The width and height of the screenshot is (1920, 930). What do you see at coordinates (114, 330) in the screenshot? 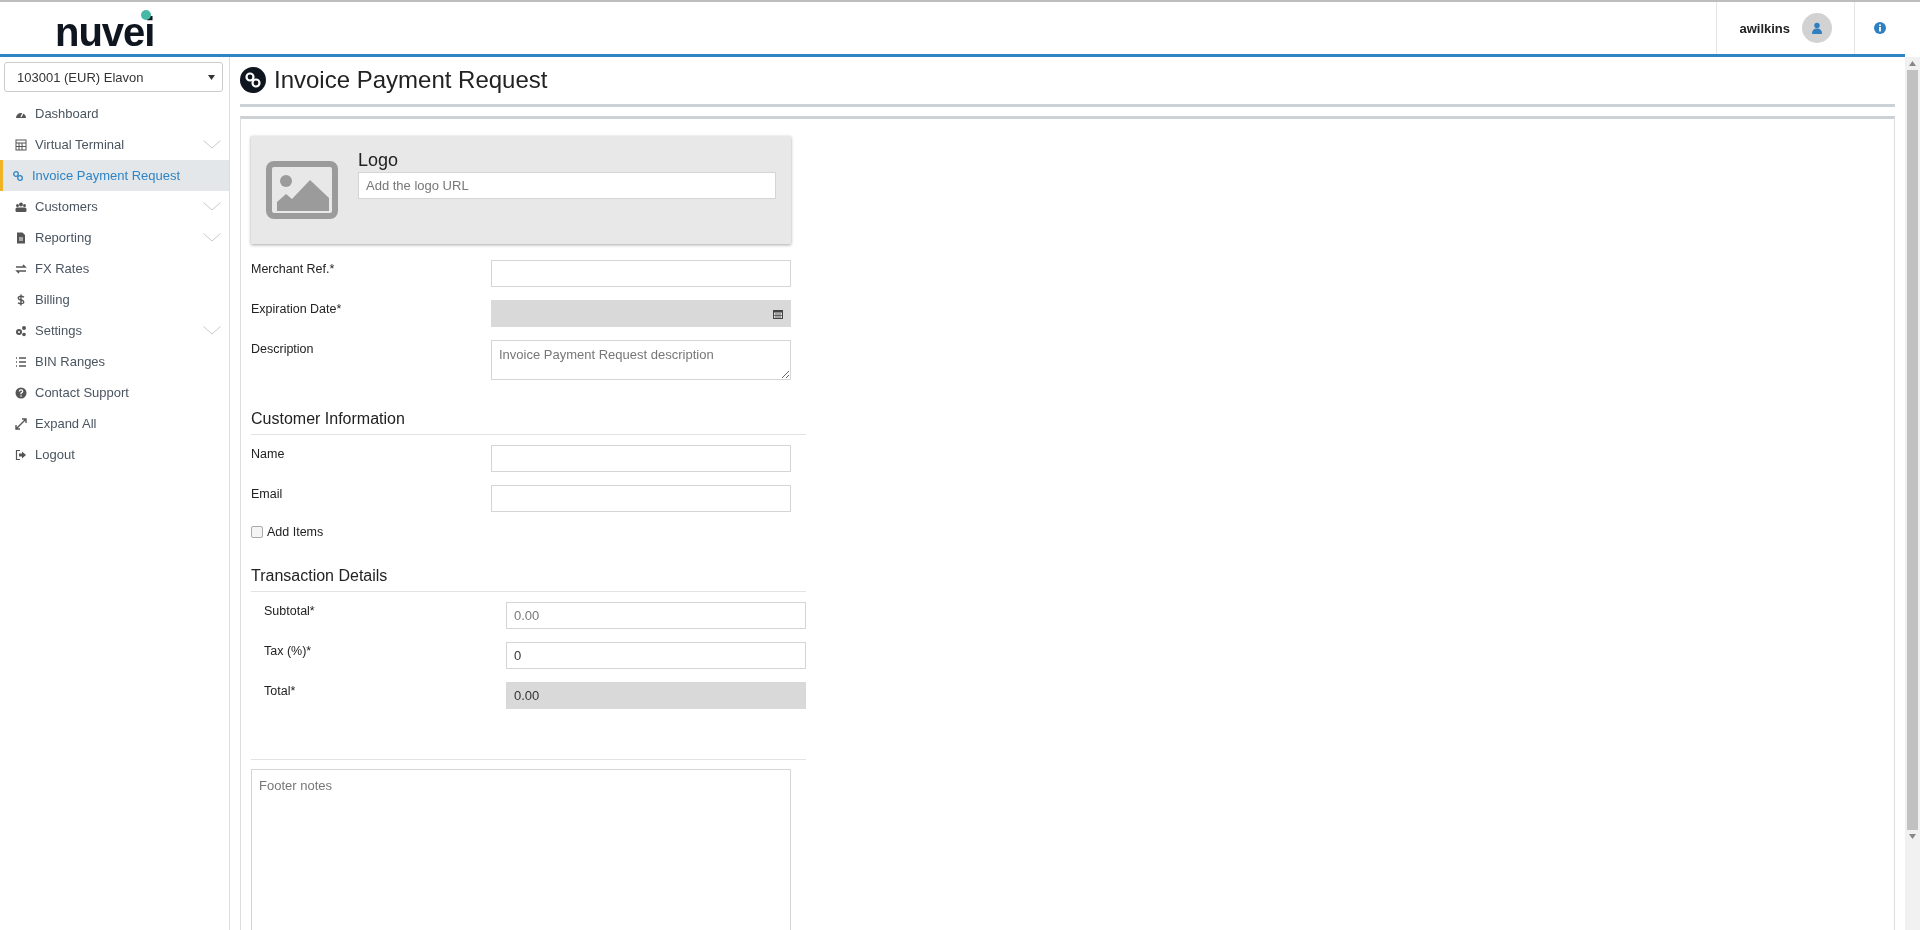
I see `sidebar-item: Settings` at bounding box center [114, 330].